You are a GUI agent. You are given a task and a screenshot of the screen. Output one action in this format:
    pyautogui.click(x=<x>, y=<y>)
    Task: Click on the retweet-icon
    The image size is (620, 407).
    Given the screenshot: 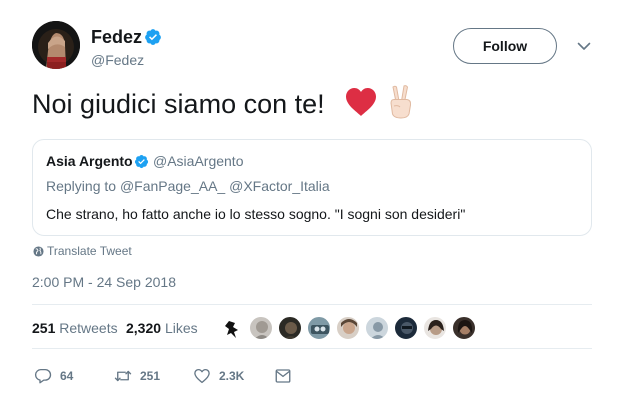 What is the action you would take?
    pyautogui.click(x=123, y=376)
    